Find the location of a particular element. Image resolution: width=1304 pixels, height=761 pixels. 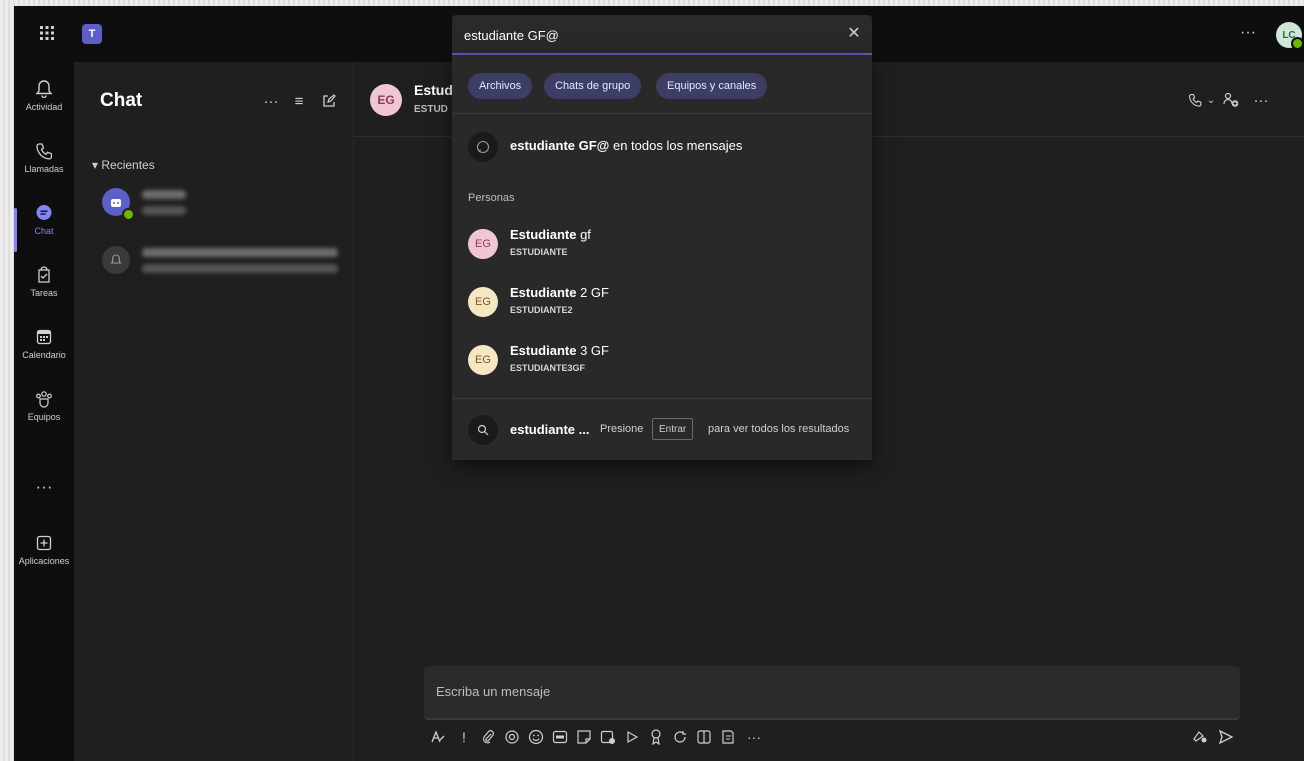

conversation-name: Estud is located at coordinates (433, 90).